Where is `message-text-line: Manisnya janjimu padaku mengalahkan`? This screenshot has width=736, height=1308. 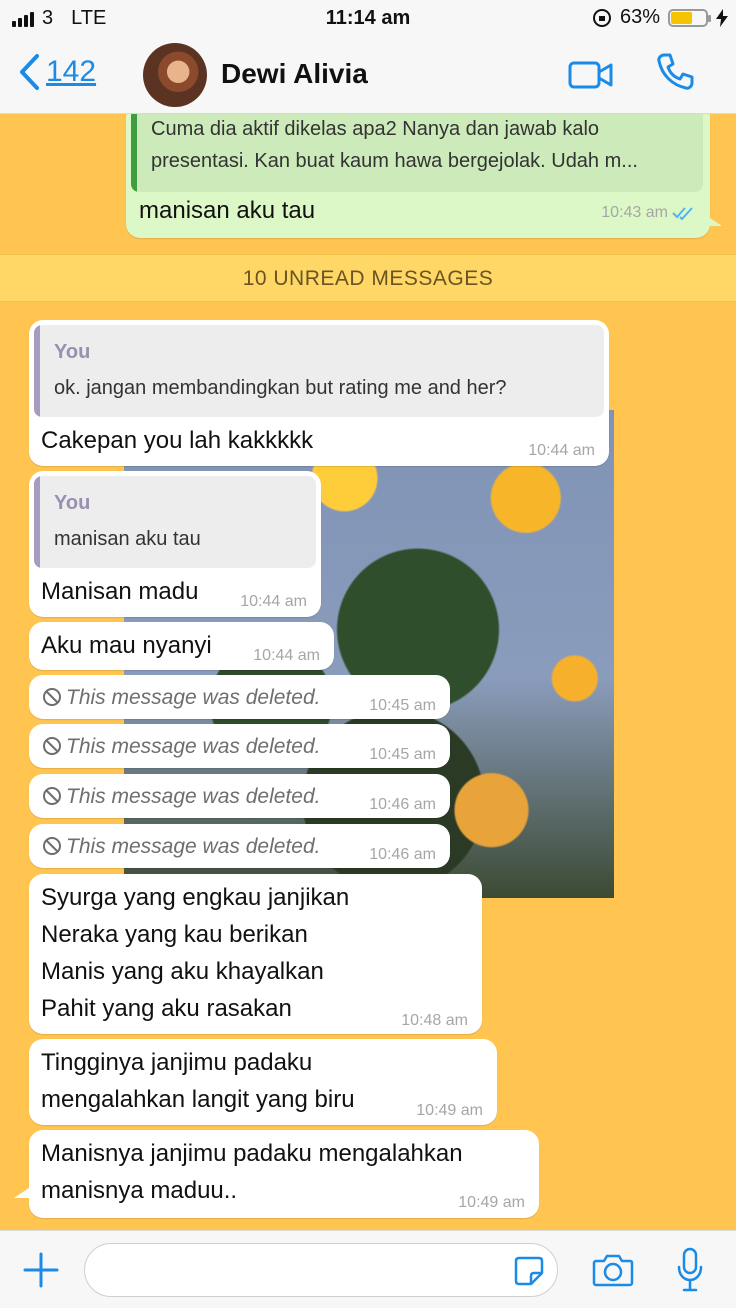 message-text-line: Manisnya janjimu padaku mengalahkan is located at coordinates (252, 1153).